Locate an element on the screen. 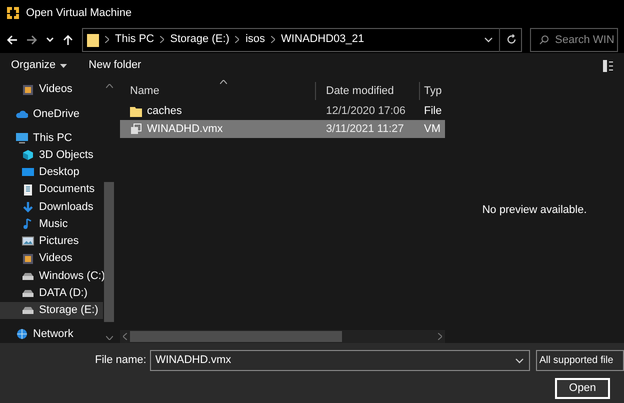  up-arrow-icon is located at coordinates (68, 40).